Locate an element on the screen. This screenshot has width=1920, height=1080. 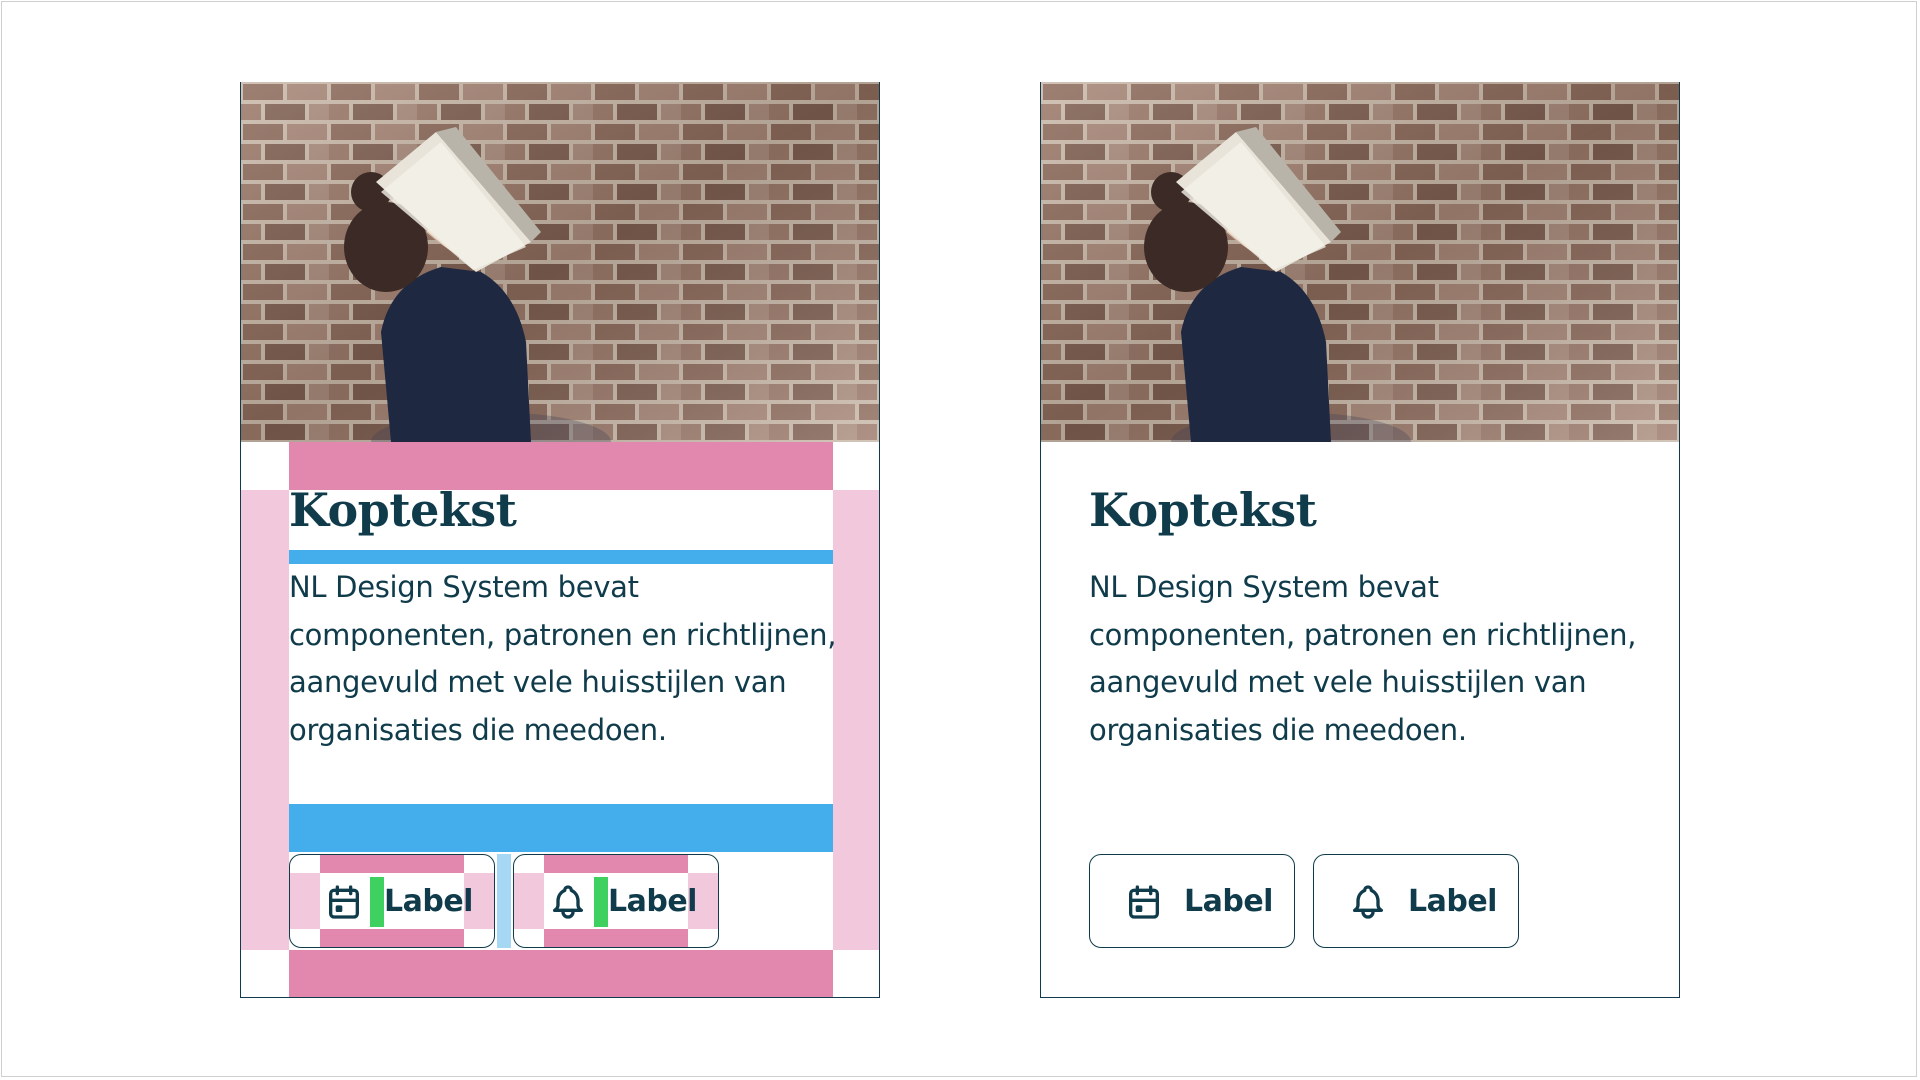
padding-bottom-overlay is located at coordinates (561, 973).